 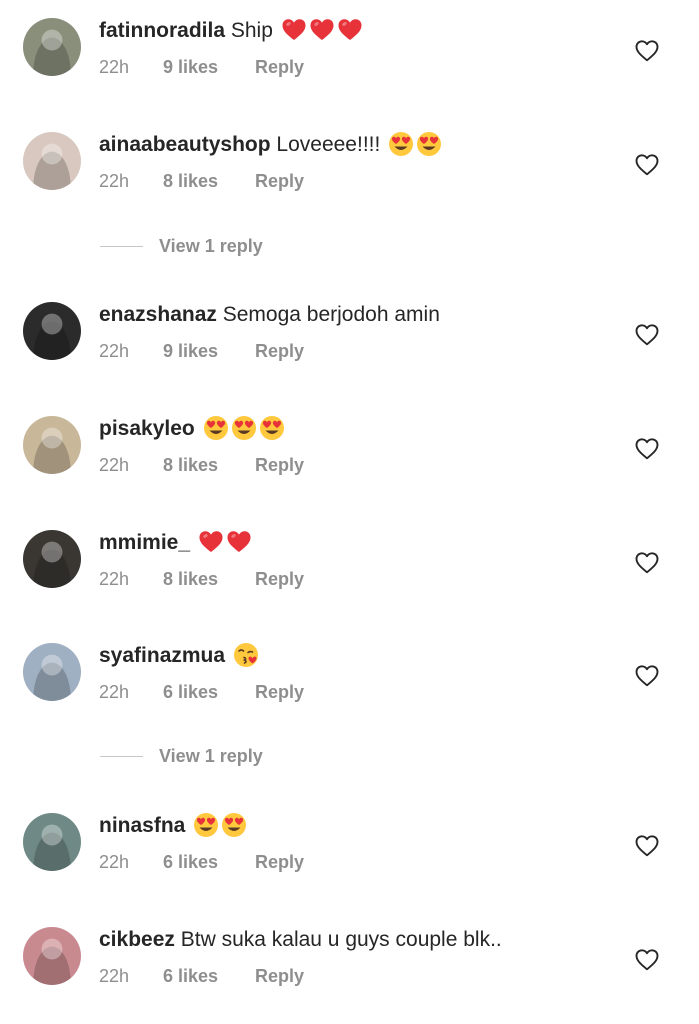 What do you see at coordinates (341, 939) in the screenshot?
I see `comment-text: Btw suka kalau u guys couple blk..` at bounding box center [341, 939].